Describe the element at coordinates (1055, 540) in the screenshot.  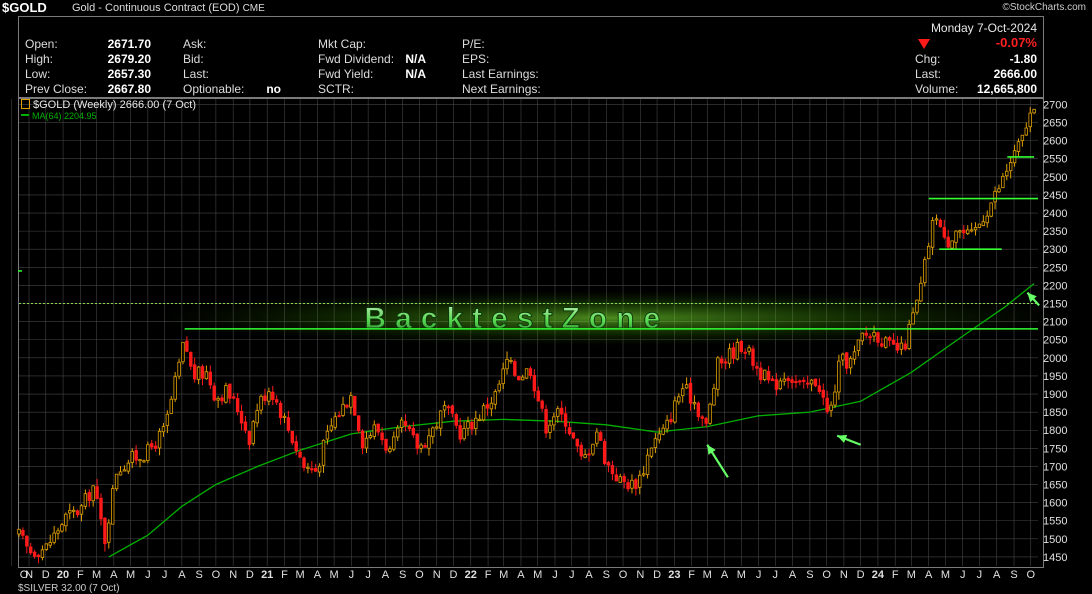
I see `y-tick-label: 1500` at that location.